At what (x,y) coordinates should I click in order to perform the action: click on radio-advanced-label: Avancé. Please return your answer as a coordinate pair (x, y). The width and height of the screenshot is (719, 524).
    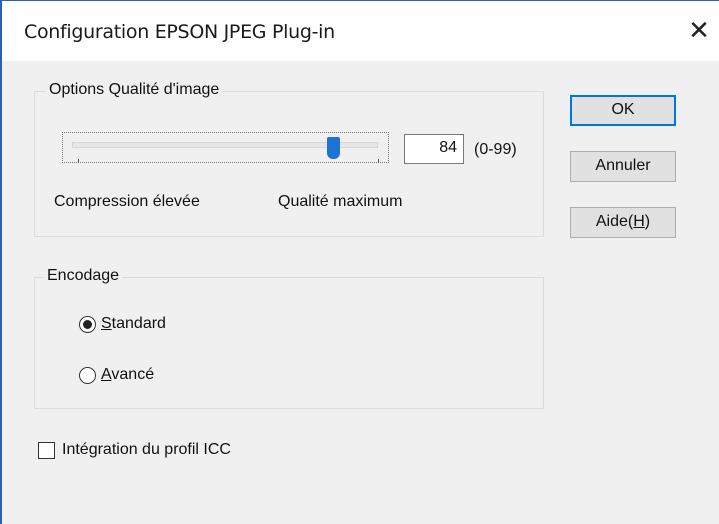
    Looking at the image, I should click on (127, 375).